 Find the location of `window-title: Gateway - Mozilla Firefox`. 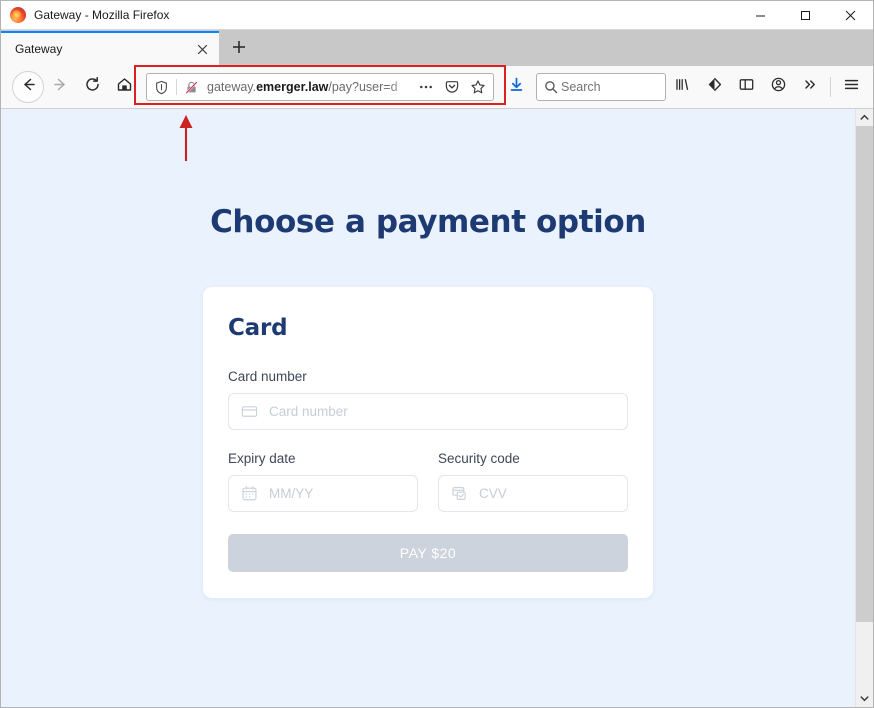

window-title: Gateway - Mozilla Firefox is located at coordinates (102, 15).